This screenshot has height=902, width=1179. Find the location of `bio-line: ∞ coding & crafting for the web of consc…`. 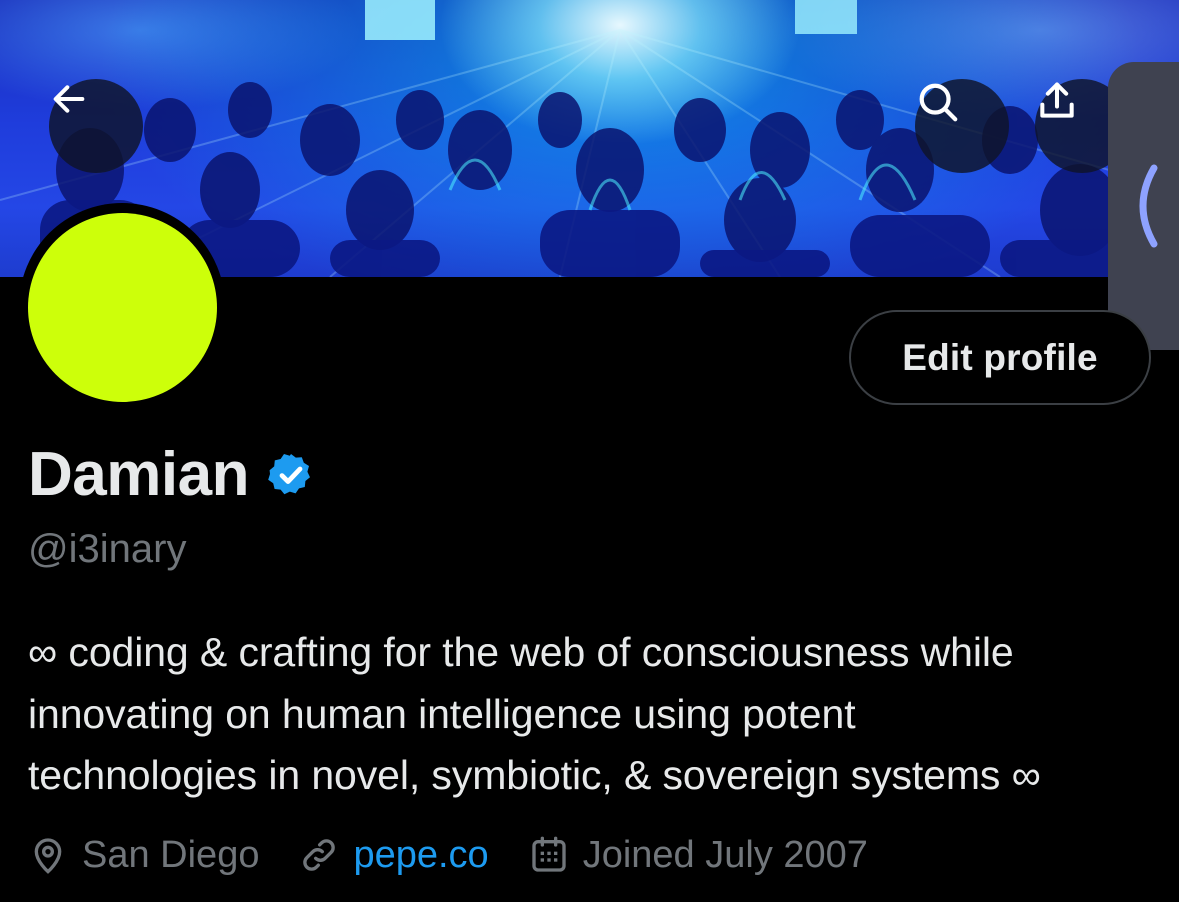

bio-line: ∞ coding & crafting for the web of consc… is located at coordinates (521, 652).